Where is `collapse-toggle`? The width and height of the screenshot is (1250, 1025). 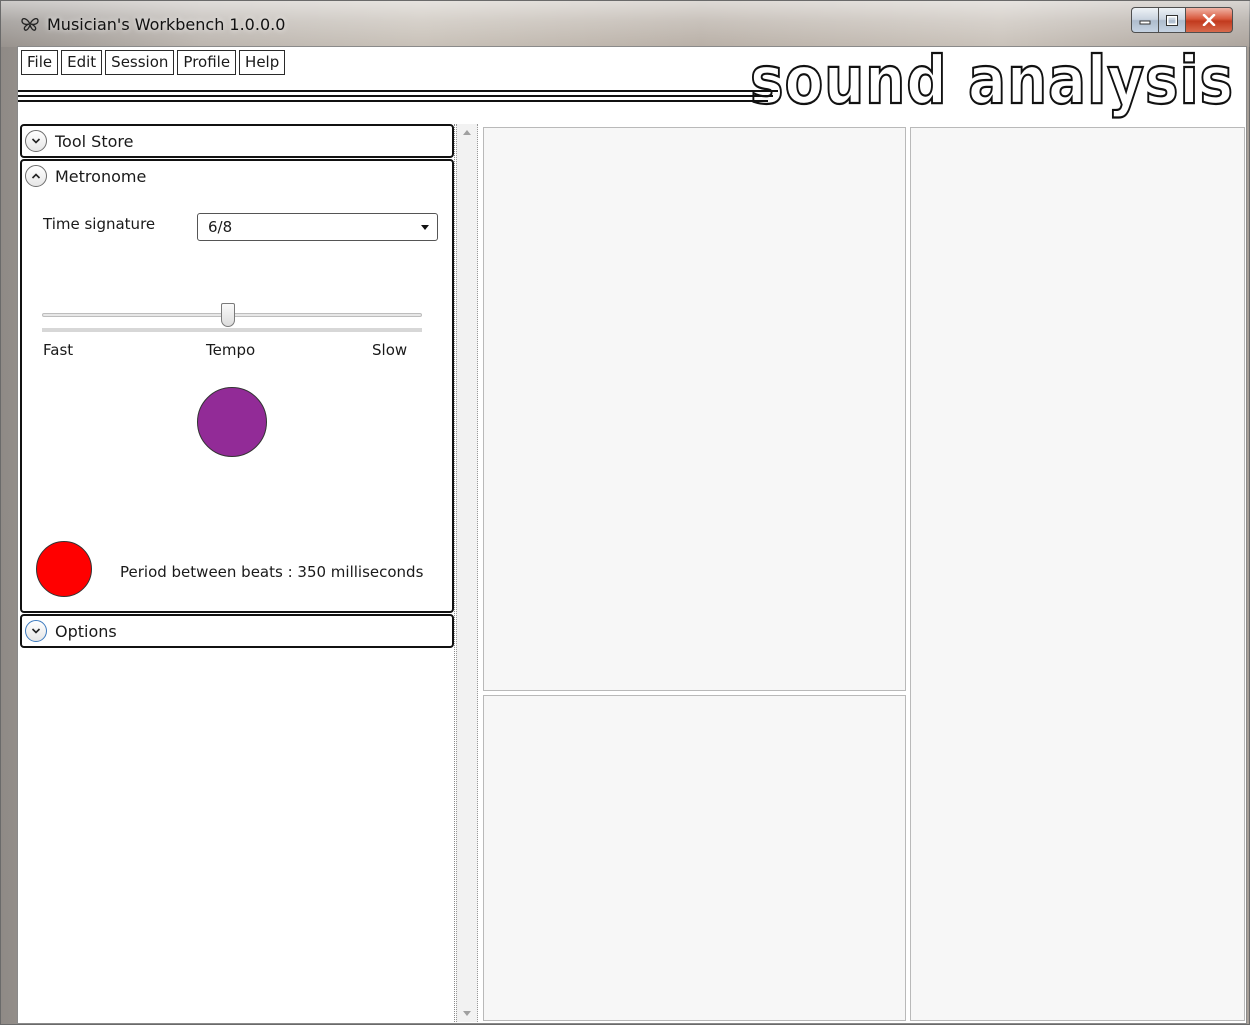 collapse-toggle is located at coordinates (36, 176).